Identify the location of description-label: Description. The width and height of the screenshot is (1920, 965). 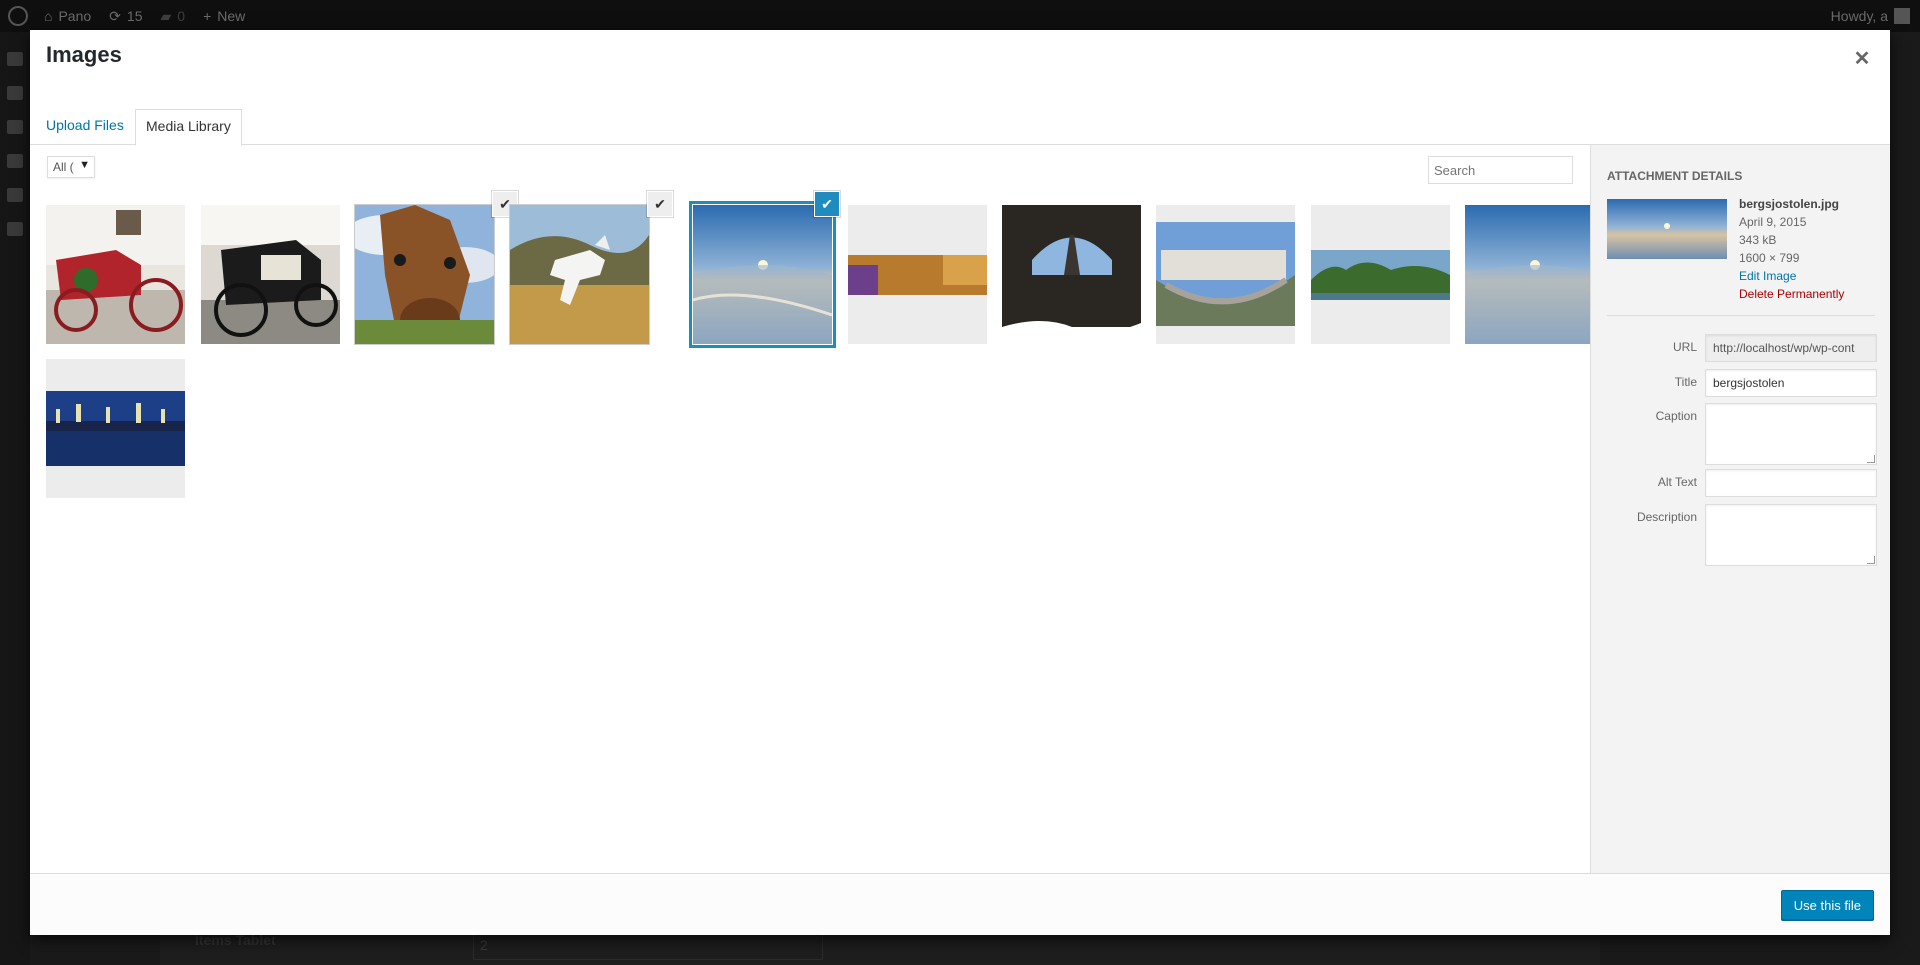
(1666, 517).